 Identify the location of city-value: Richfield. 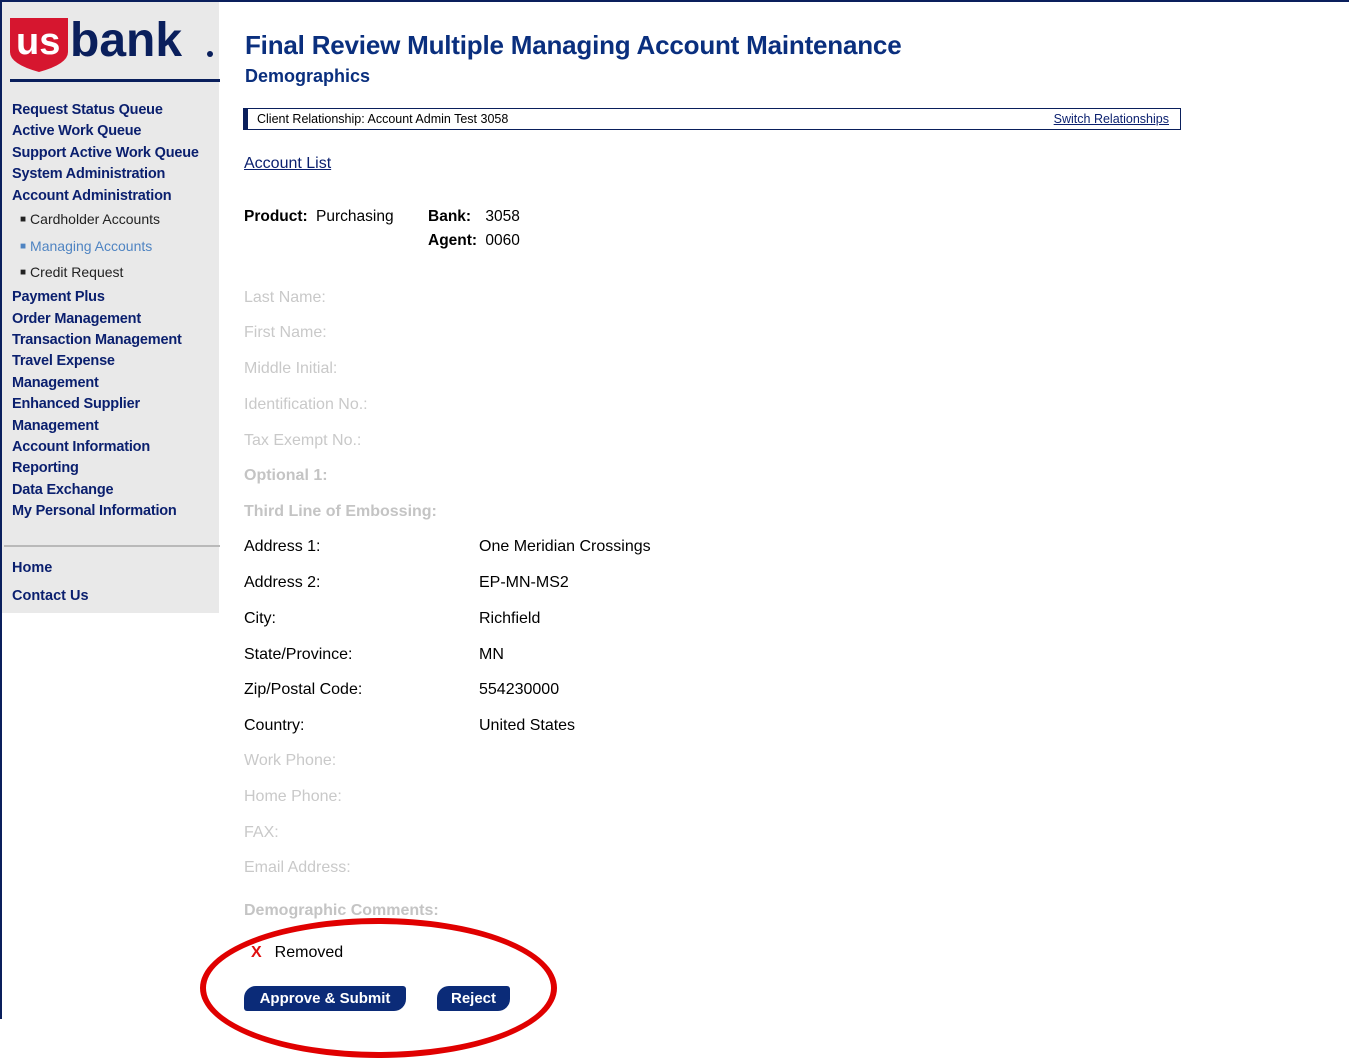
(510, 618).